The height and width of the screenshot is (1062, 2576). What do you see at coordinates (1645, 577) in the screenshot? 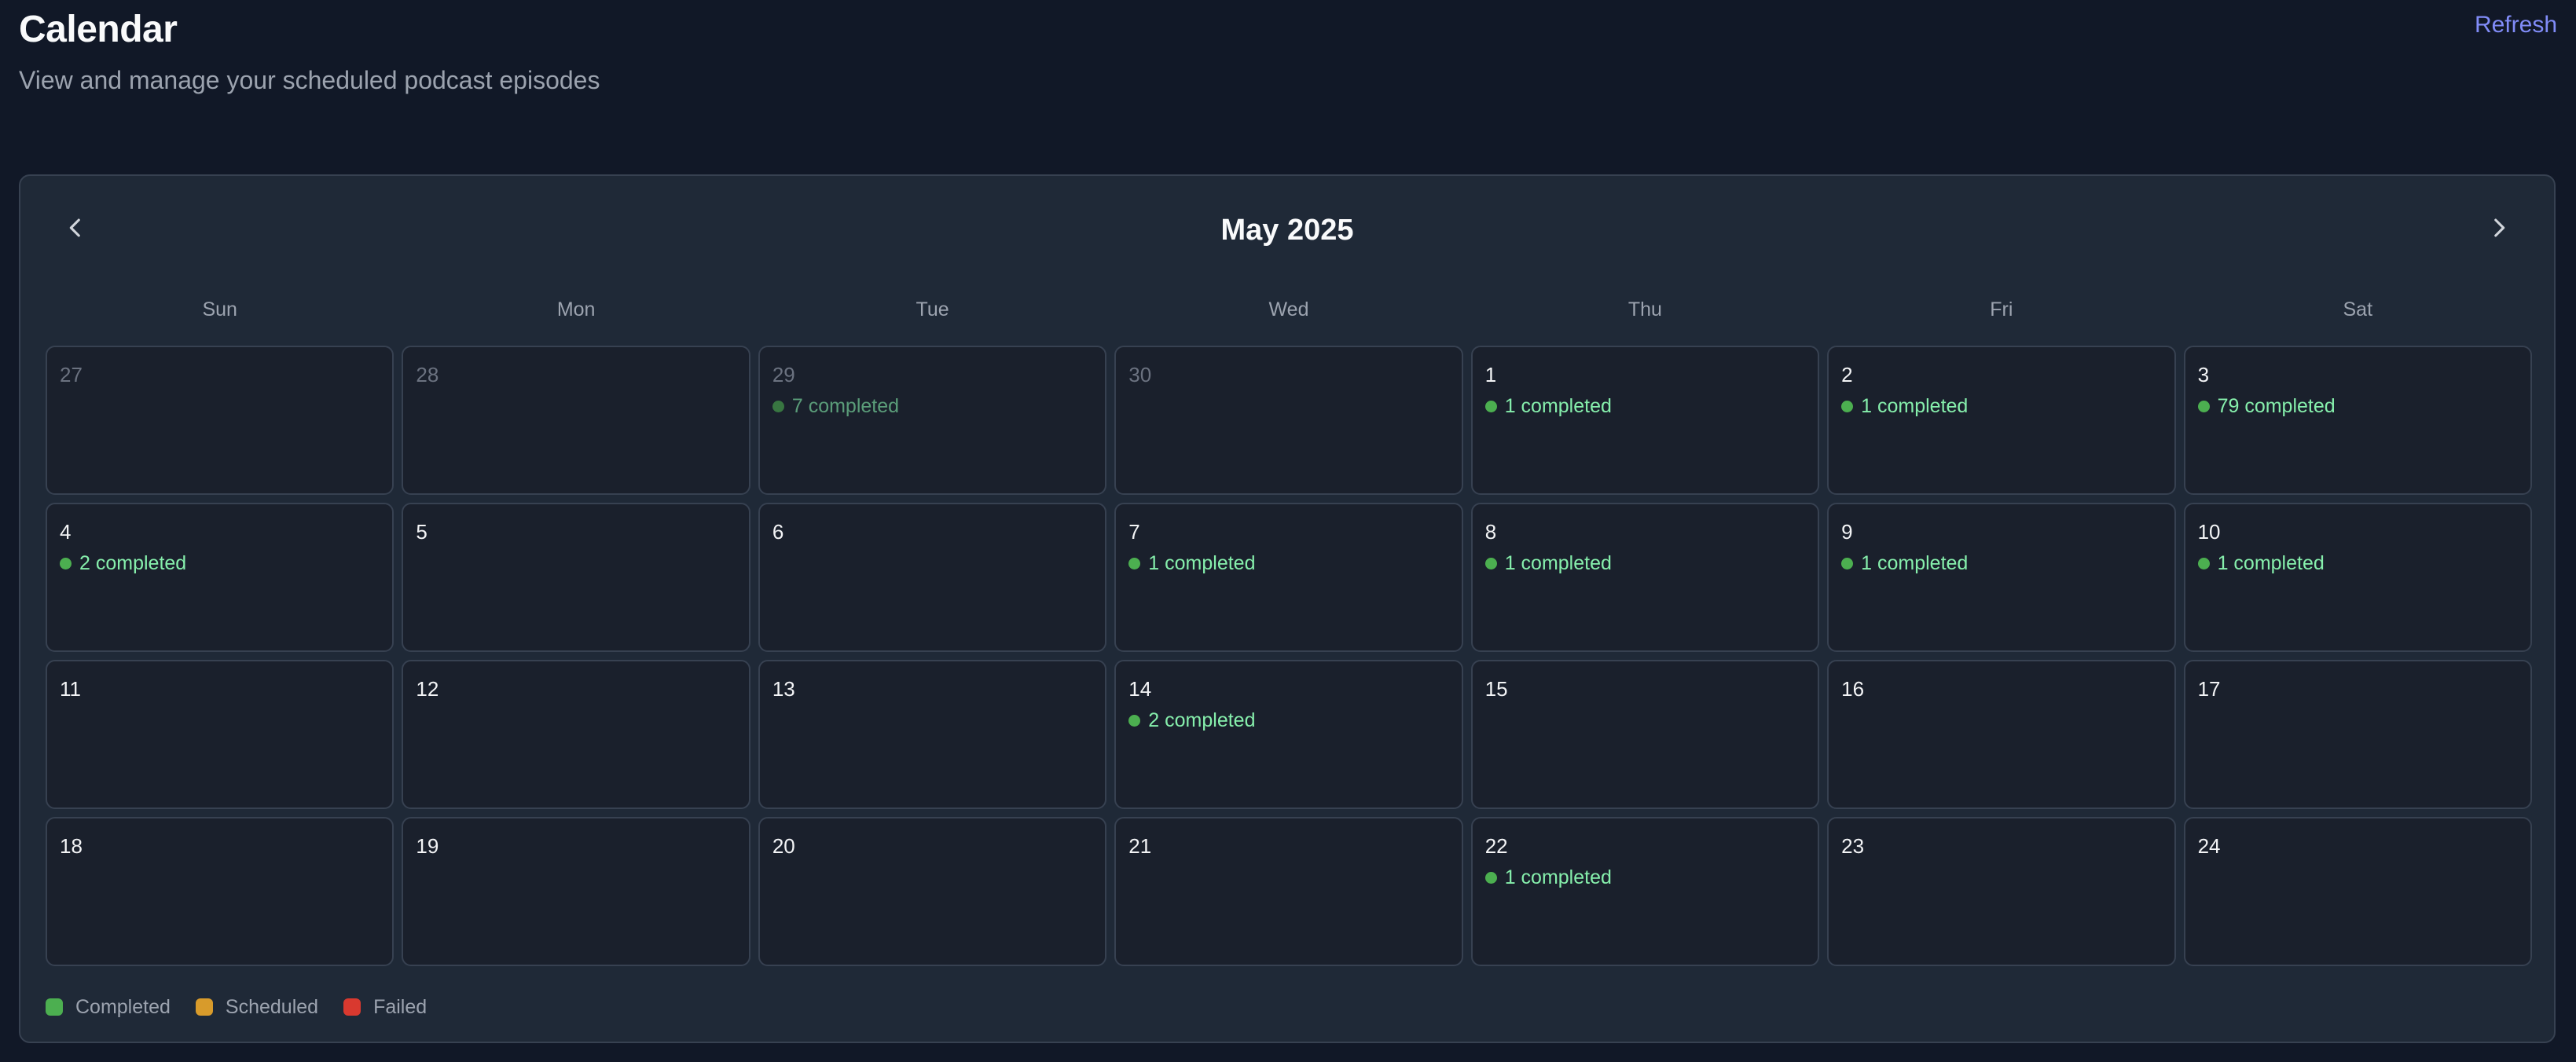
I see `calendar-day-cell: 8 1 completed` at bounding box center [1645, 577].